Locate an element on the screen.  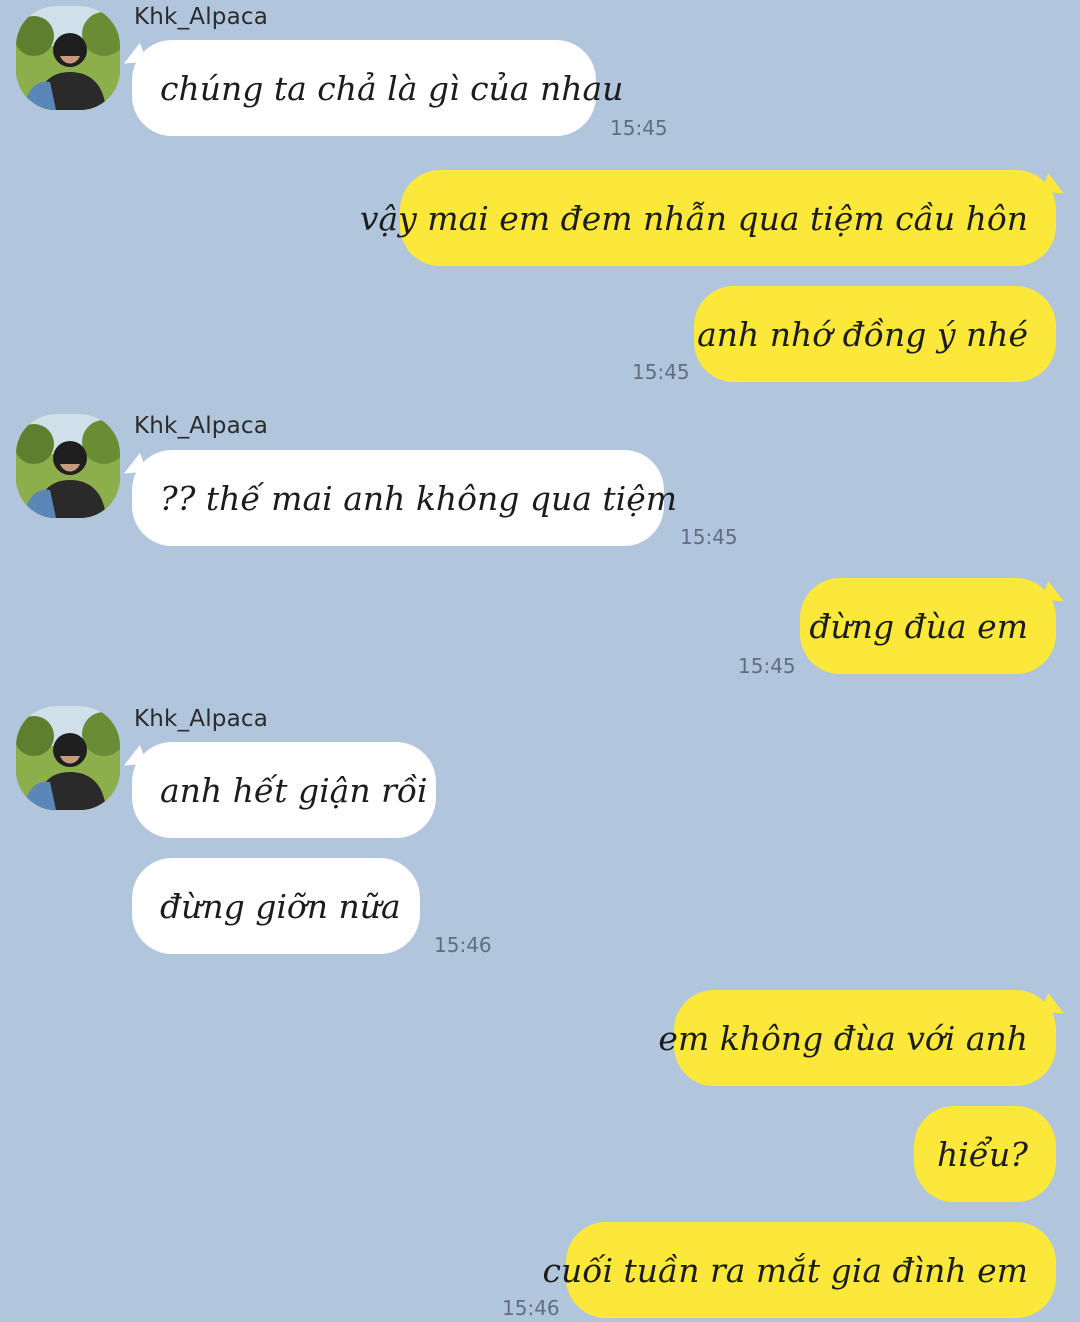
message-bubble-outgoing: vậy mai em đem nhẫn qua tiệm cầu hôn is located at coordinates (708, 218).